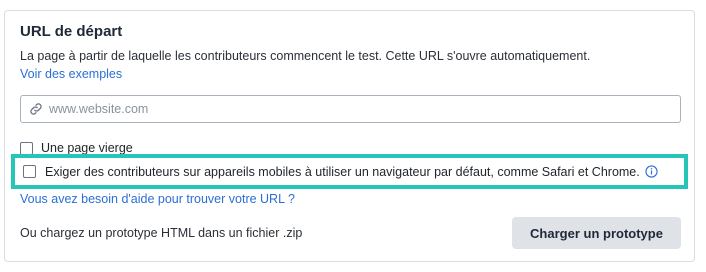 The height and width of the screenshot is (272, 706). I want to click on blank-page-checkbox, so click(26, 148).